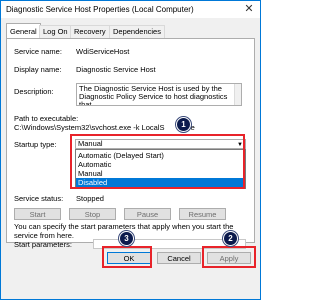  Describe the element at coordinates (35, 144) in the screenshot. I see `startup-type-label: Startup type:` at that location.